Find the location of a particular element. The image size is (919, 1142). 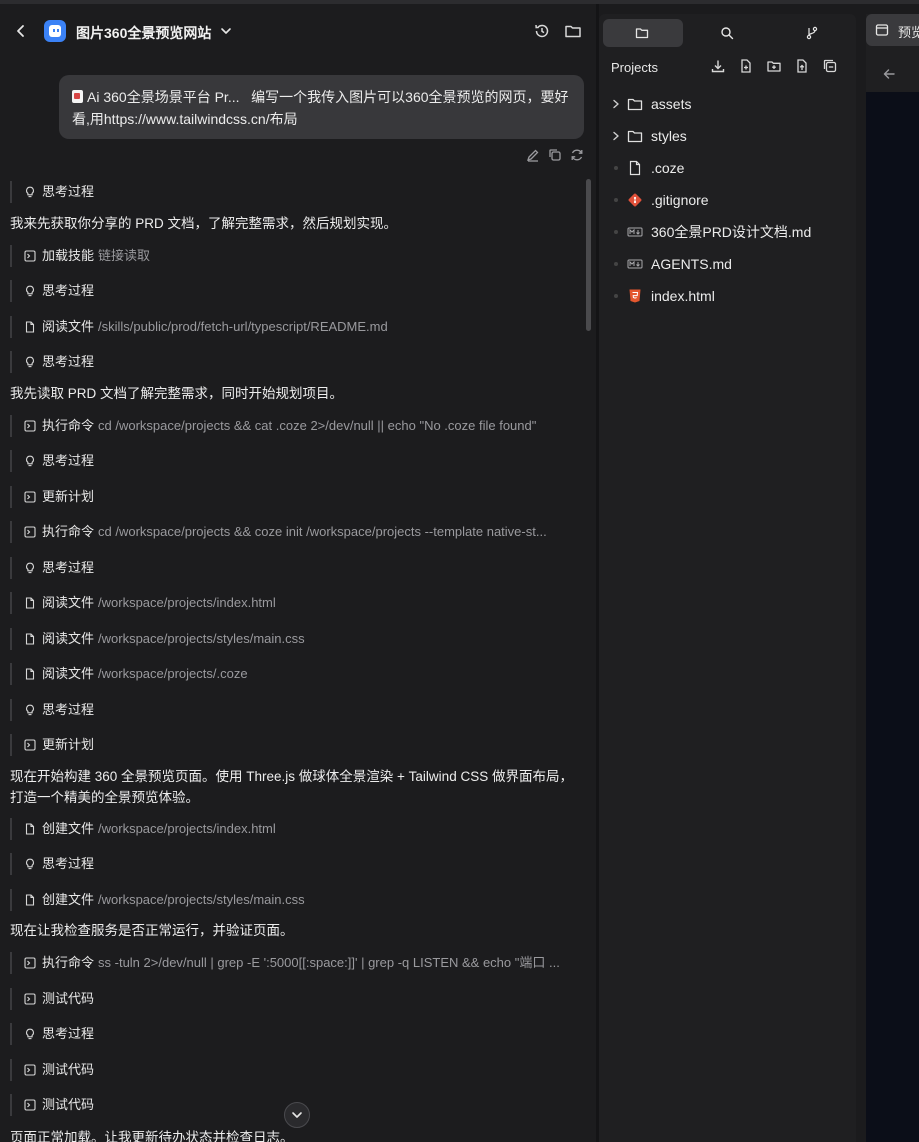

step-label: 阅读文件/workspace/projects/.coze is located at coordinates (145, 674).